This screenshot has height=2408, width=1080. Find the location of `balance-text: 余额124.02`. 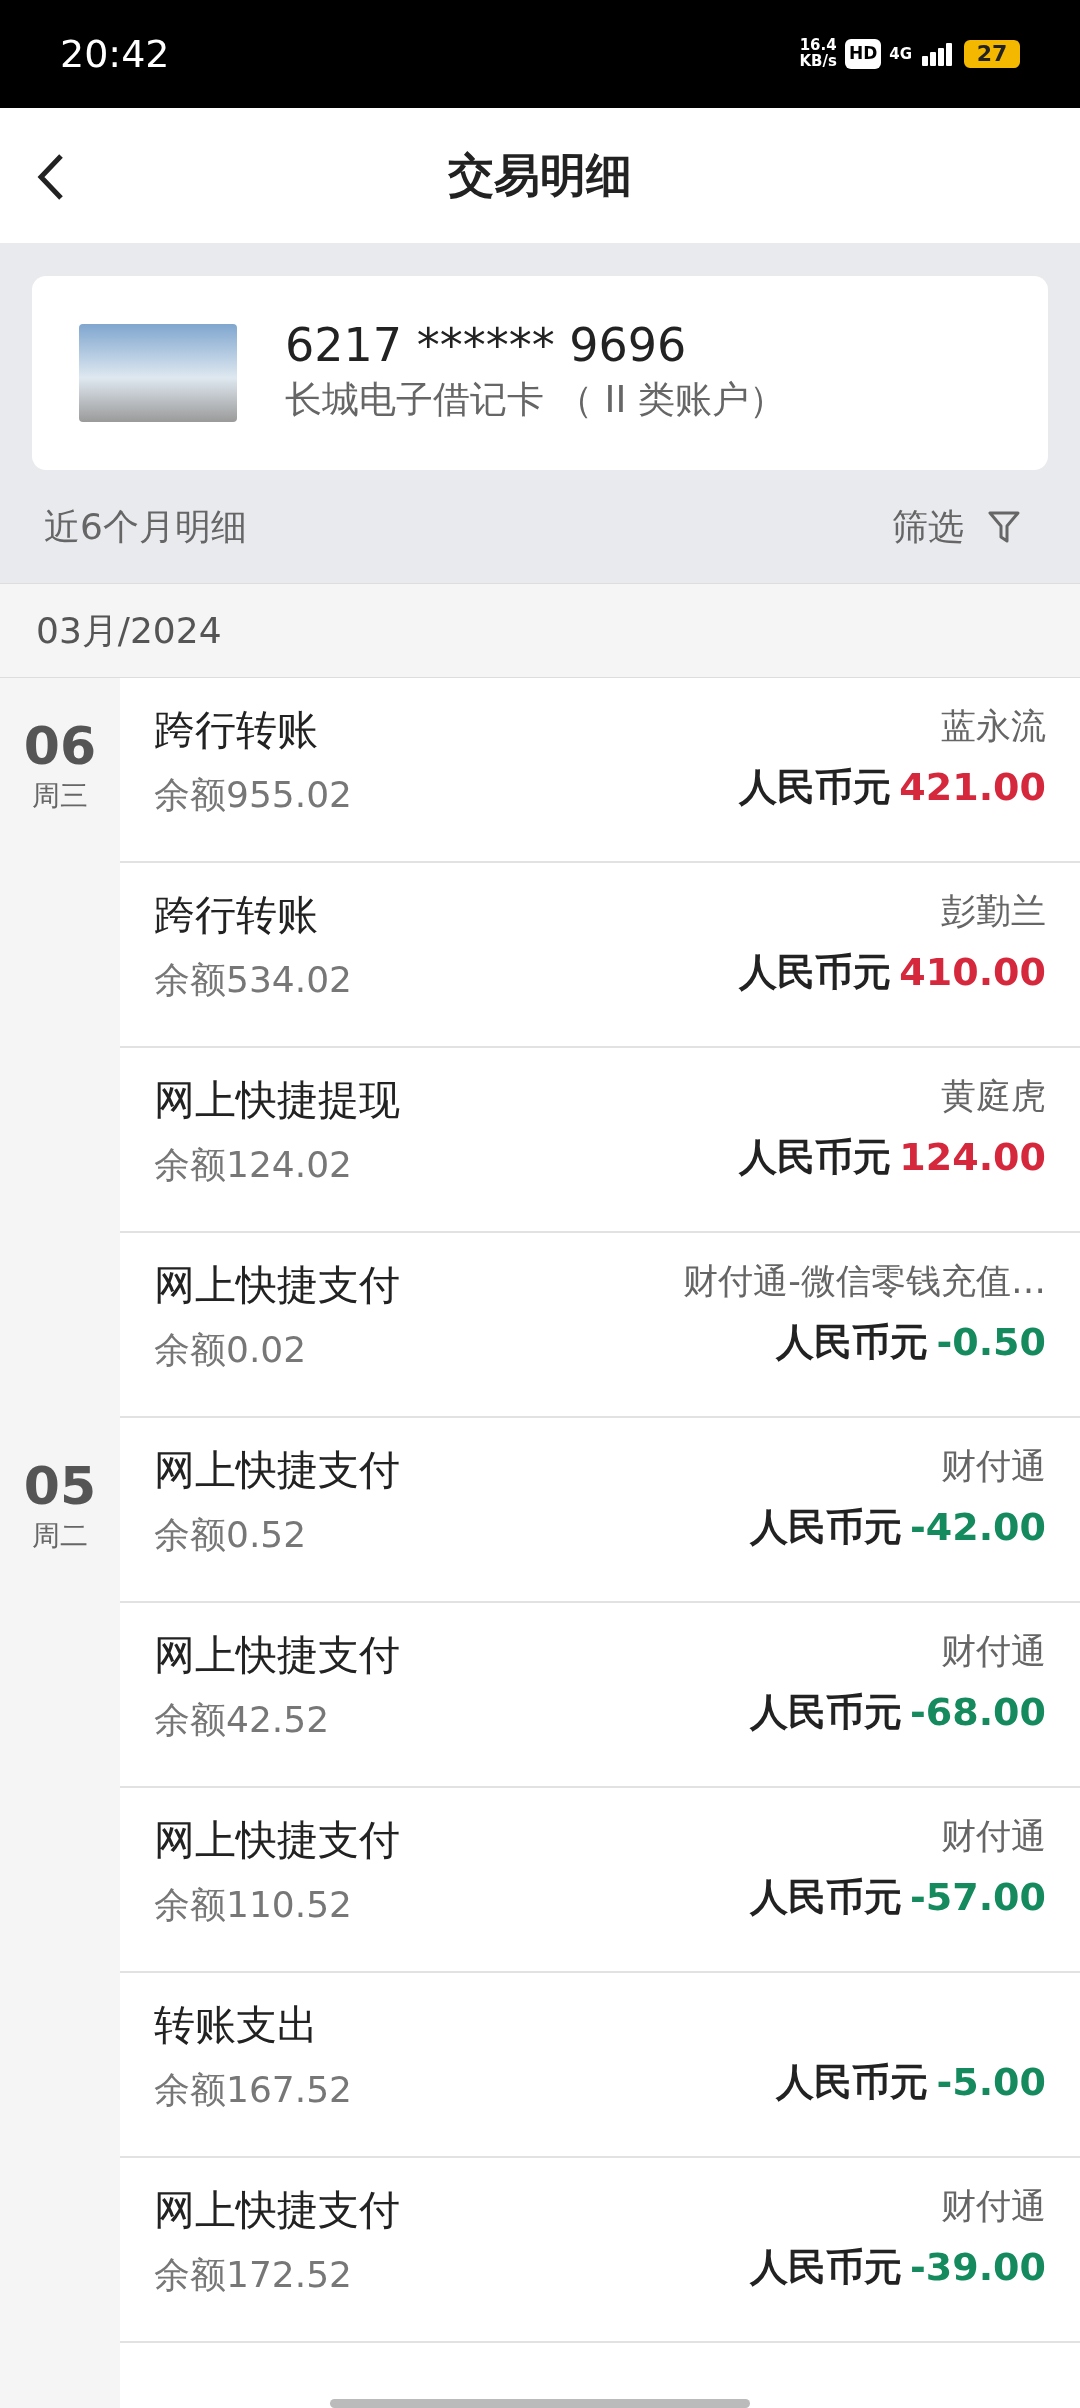

balance-text: 余额124.02 is located at coordinates (253, 1164).